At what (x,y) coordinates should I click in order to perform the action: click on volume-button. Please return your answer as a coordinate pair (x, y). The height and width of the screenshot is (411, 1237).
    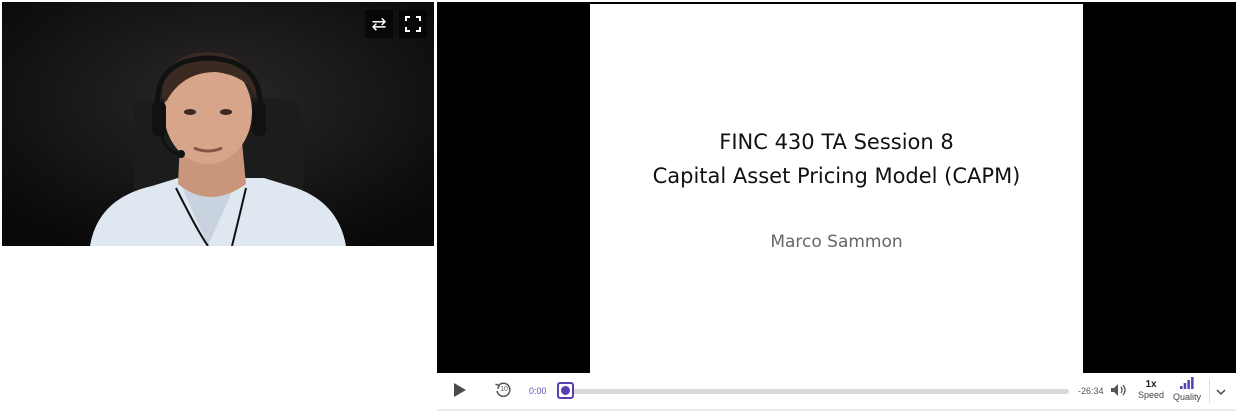
    Looking at the image, I should click on (1119, 392).